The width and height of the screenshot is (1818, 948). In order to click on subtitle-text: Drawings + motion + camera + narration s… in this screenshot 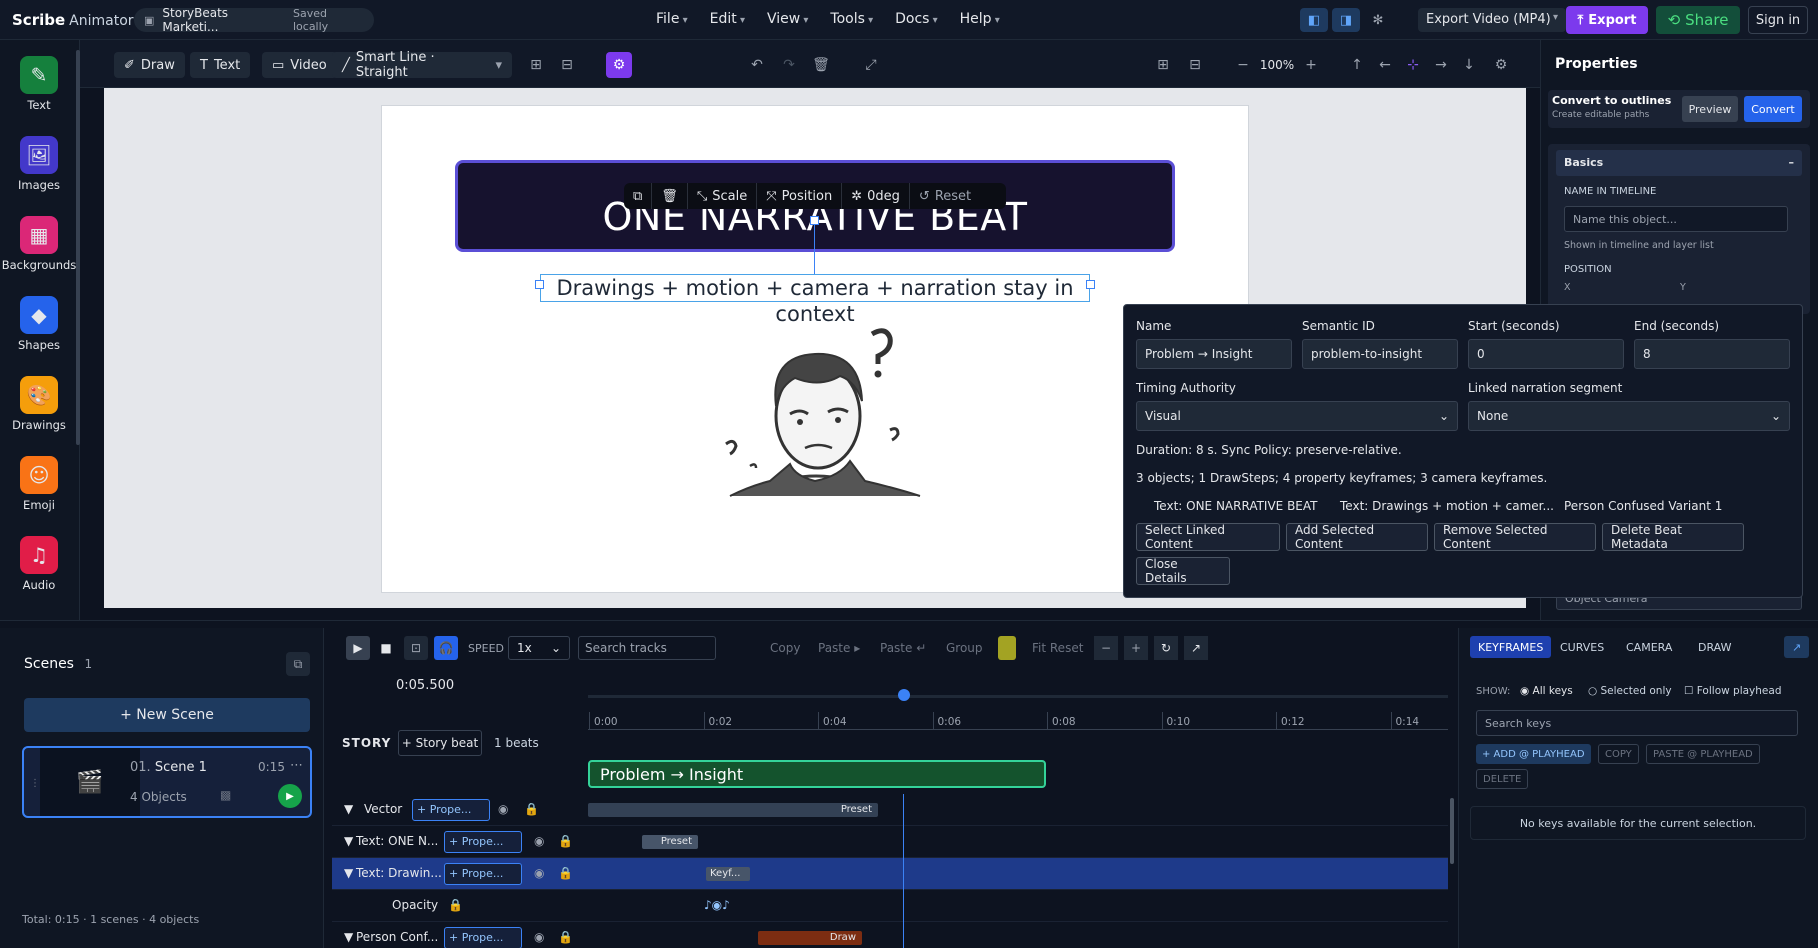, I will do `click(815, 300)`.